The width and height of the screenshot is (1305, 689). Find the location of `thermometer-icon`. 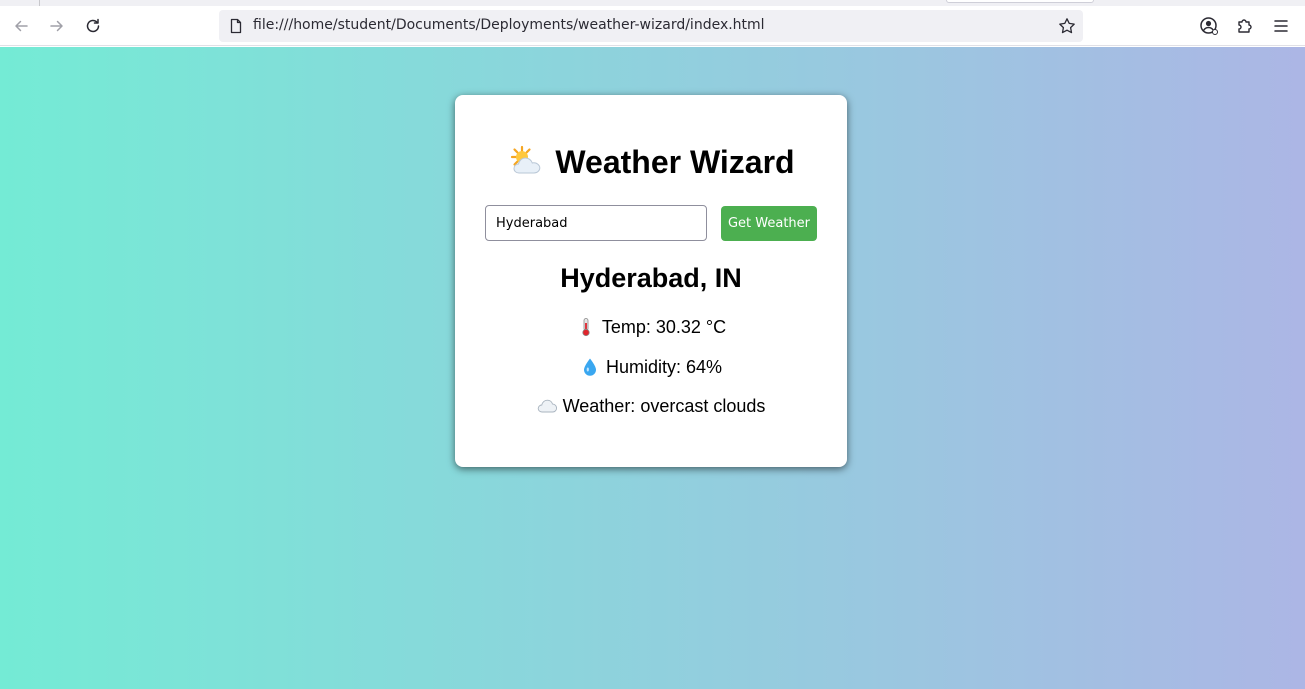

thermometer-icon is located at coordinates (586, 327).